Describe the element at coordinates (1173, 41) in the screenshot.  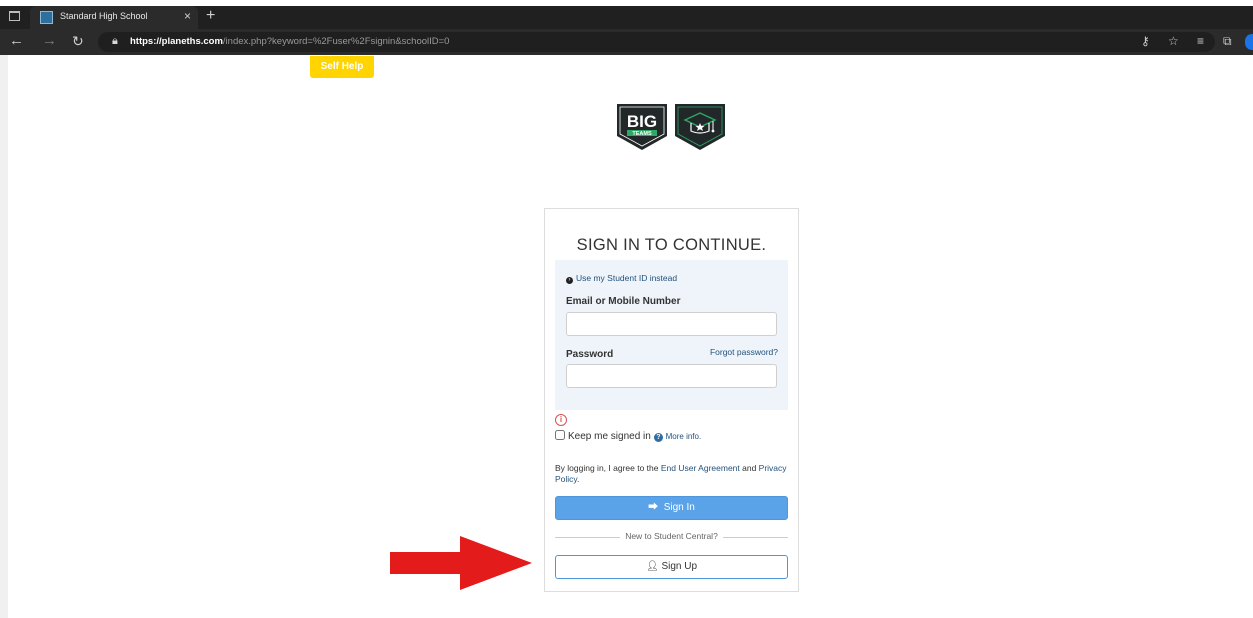
I see `add-favorite-icon: ☆` at that location.